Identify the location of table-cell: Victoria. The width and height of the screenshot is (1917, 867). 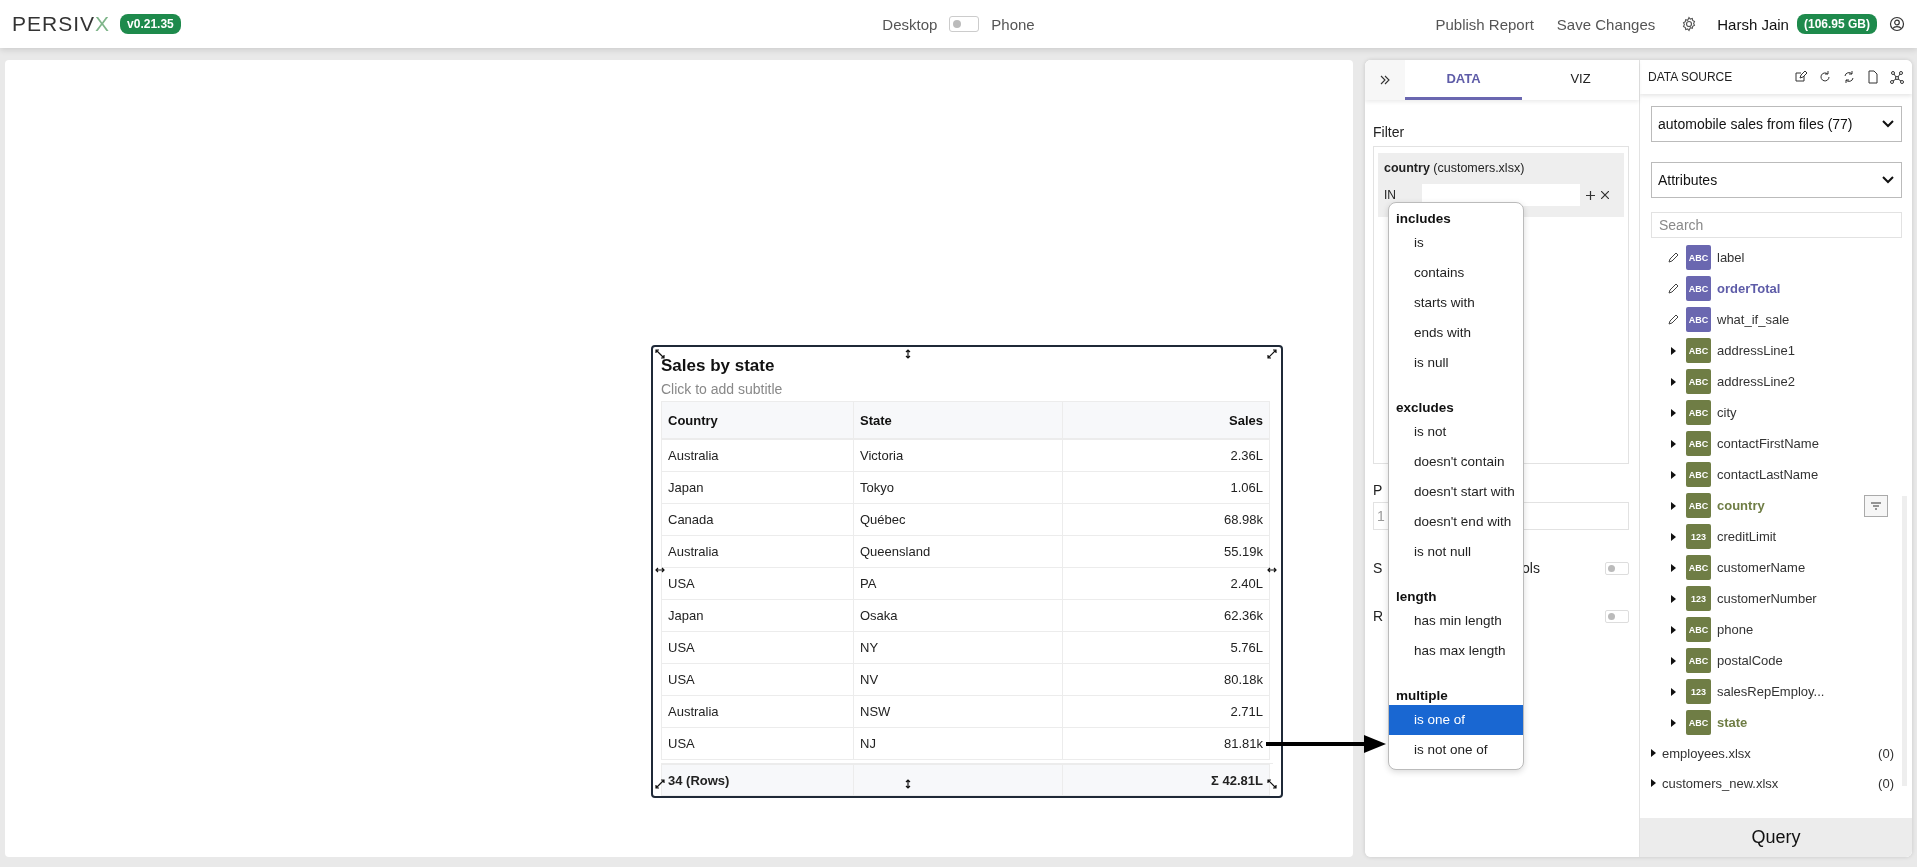
(958, 455).